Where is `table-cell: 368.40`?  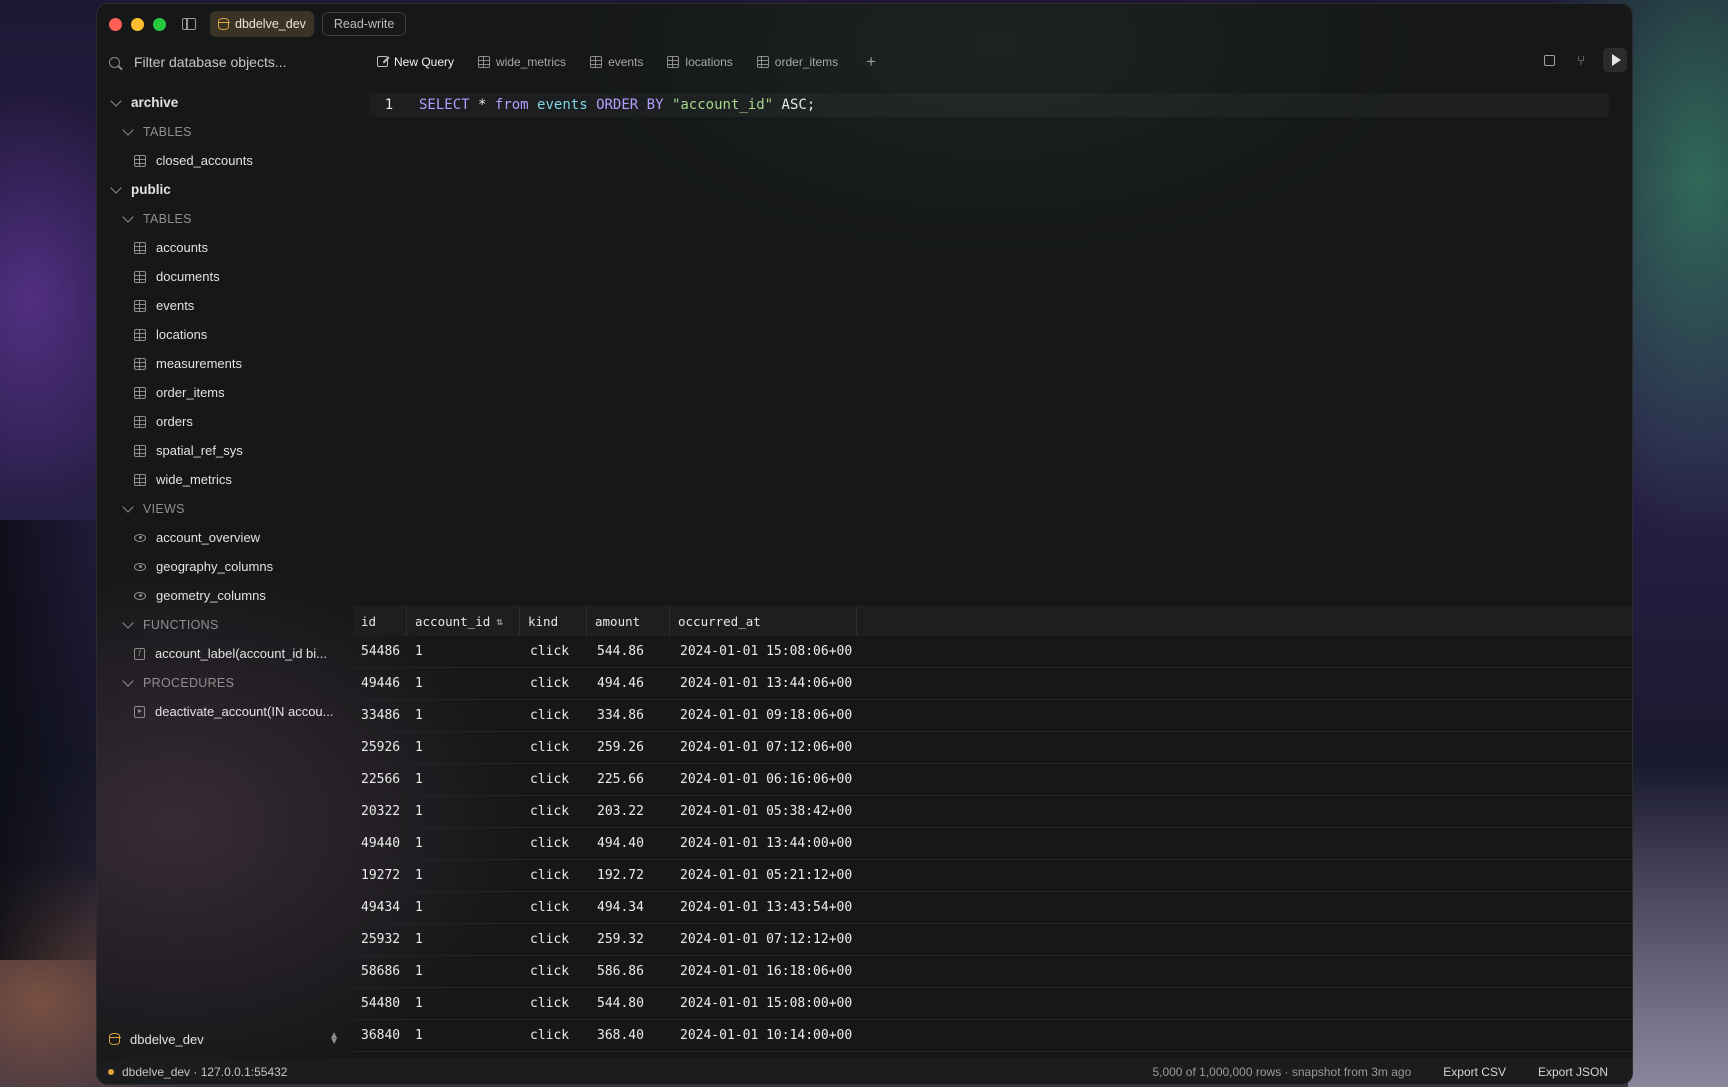 table-cell: 368.40 is located at coordinates (628, 1035).